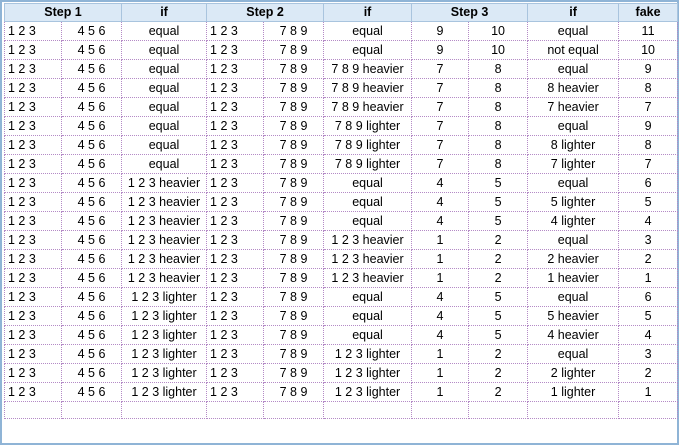  Describe the element at coordinates (648, 240) in the screenshot. I see `cell-fake-coin: 3` at that location.